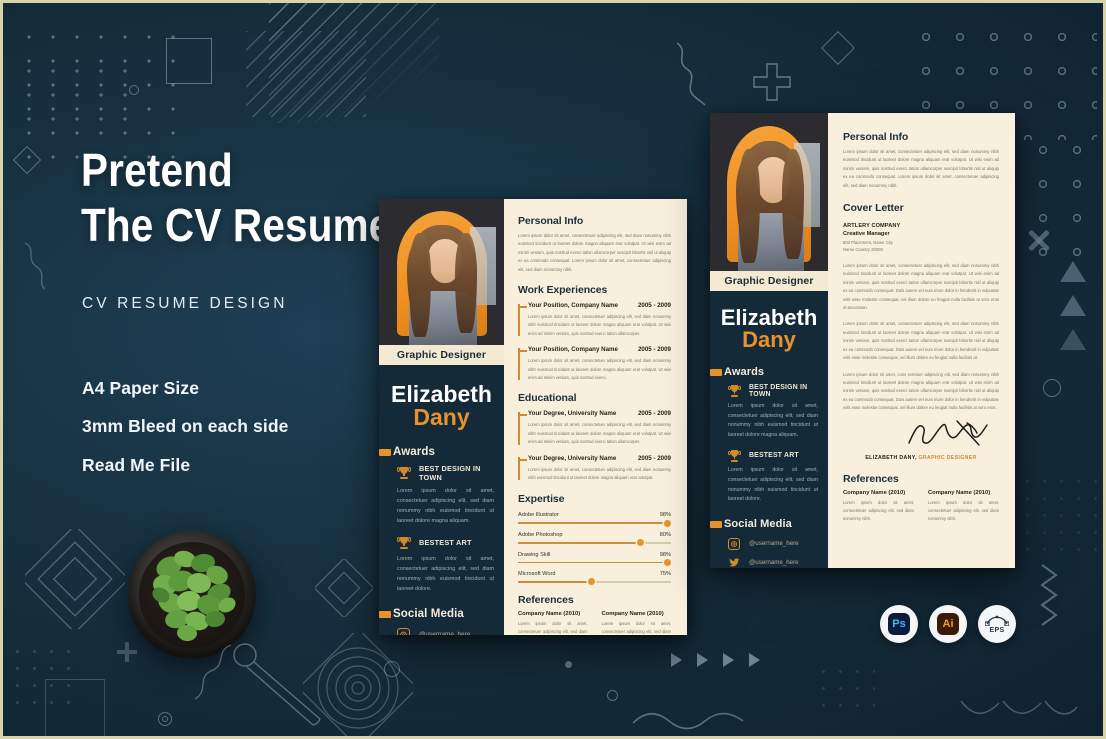 This screenshot has height=739, width=1106. I want to click on illustrator-badge: Ai, so click(948, 624).